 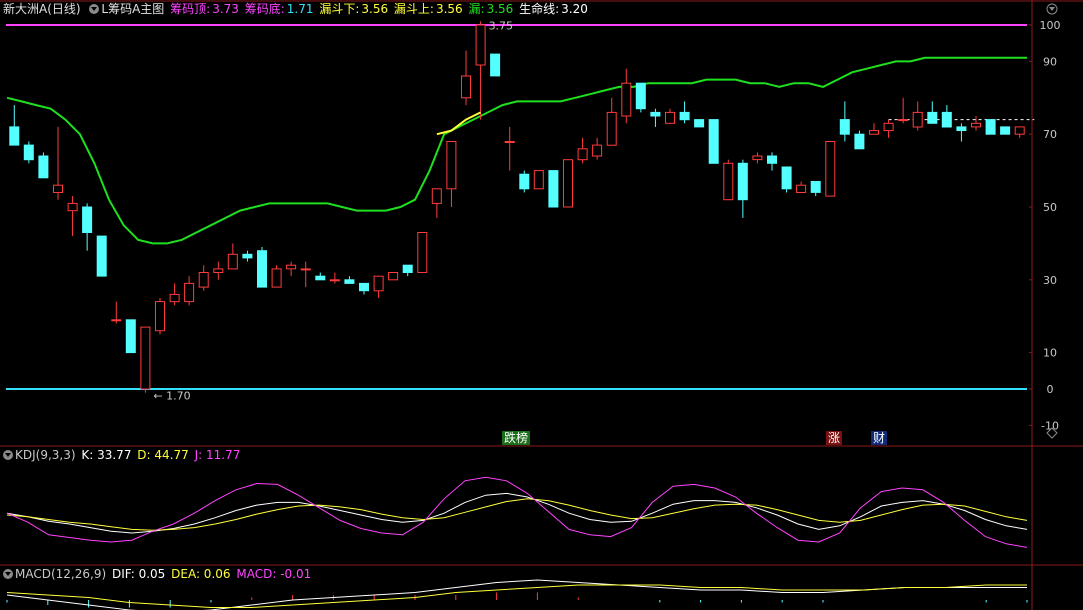 What do you see at coordinates (8, 573) in the screenshot?
I see `macd-menu-icon` at bounding box center [8, 573].